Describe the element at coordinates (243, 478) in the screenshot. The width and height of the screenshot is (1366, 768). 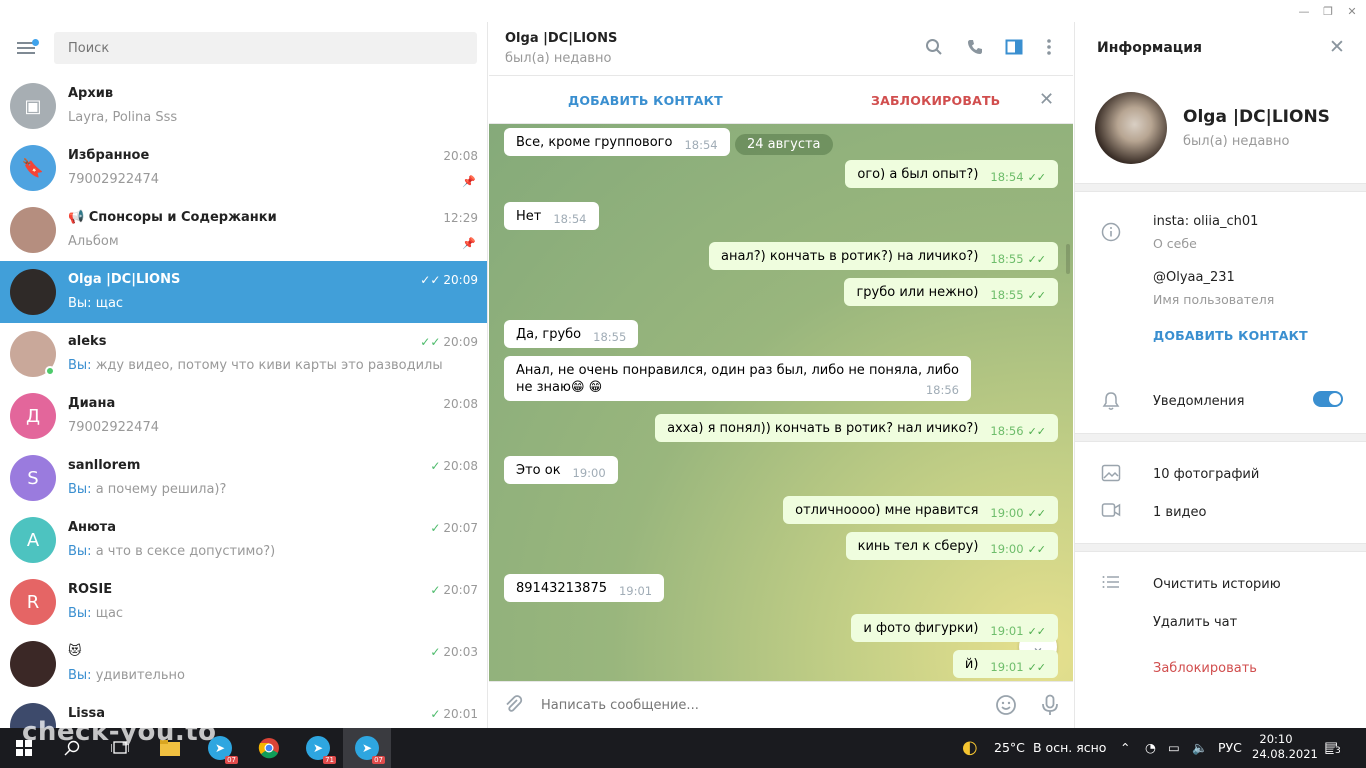
I see `chat-list-item: Ssanllorem ✓ 20:08 Вы: а почему решила)?` at that location.